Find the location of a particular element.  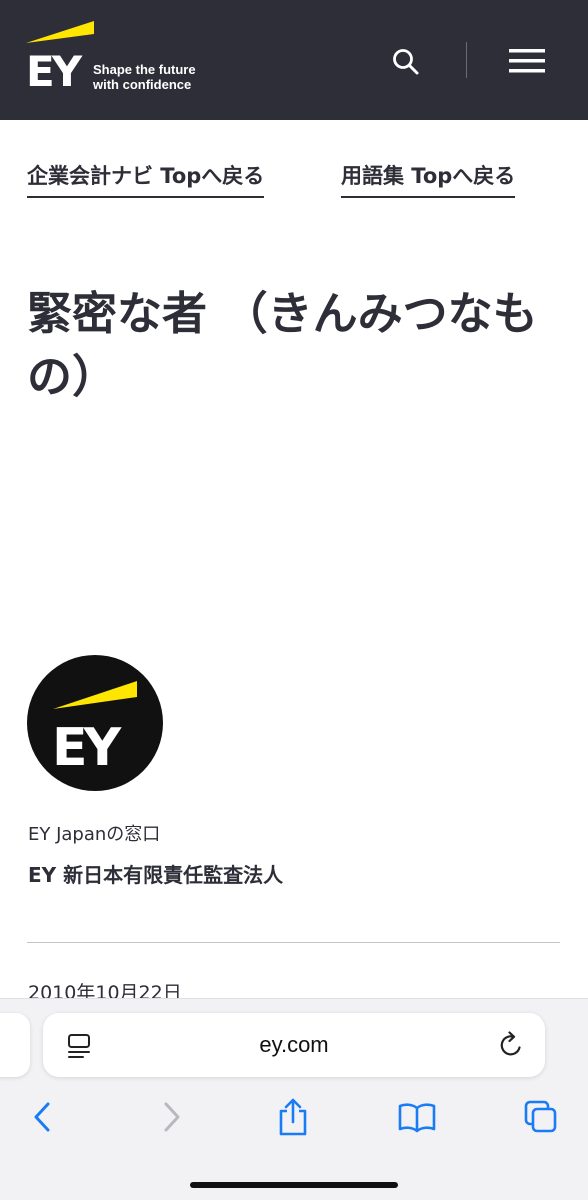

back-chevron-icon is located at coordinates (42, 1117).